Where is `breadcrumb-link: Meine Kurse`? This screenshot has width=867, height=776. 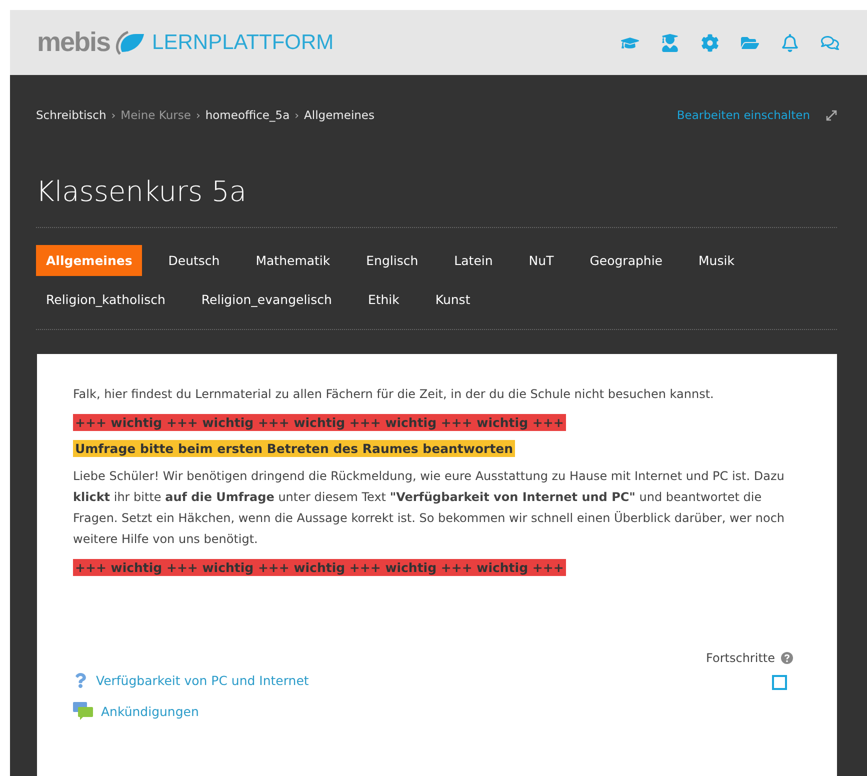
breadcrumb-link: Meine Kurse is located at coordinates (155, 115).